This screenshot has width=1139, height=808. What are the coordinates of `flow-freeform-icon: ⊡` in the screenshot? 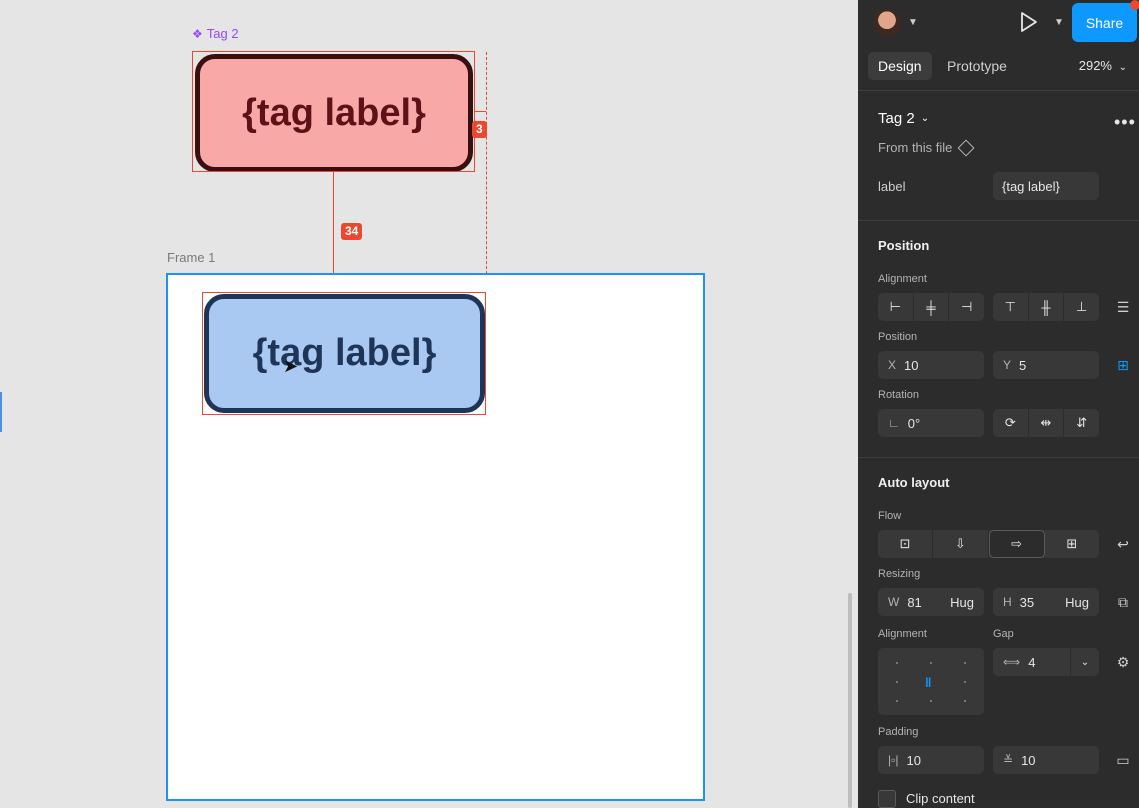 It's located at (906, 544).